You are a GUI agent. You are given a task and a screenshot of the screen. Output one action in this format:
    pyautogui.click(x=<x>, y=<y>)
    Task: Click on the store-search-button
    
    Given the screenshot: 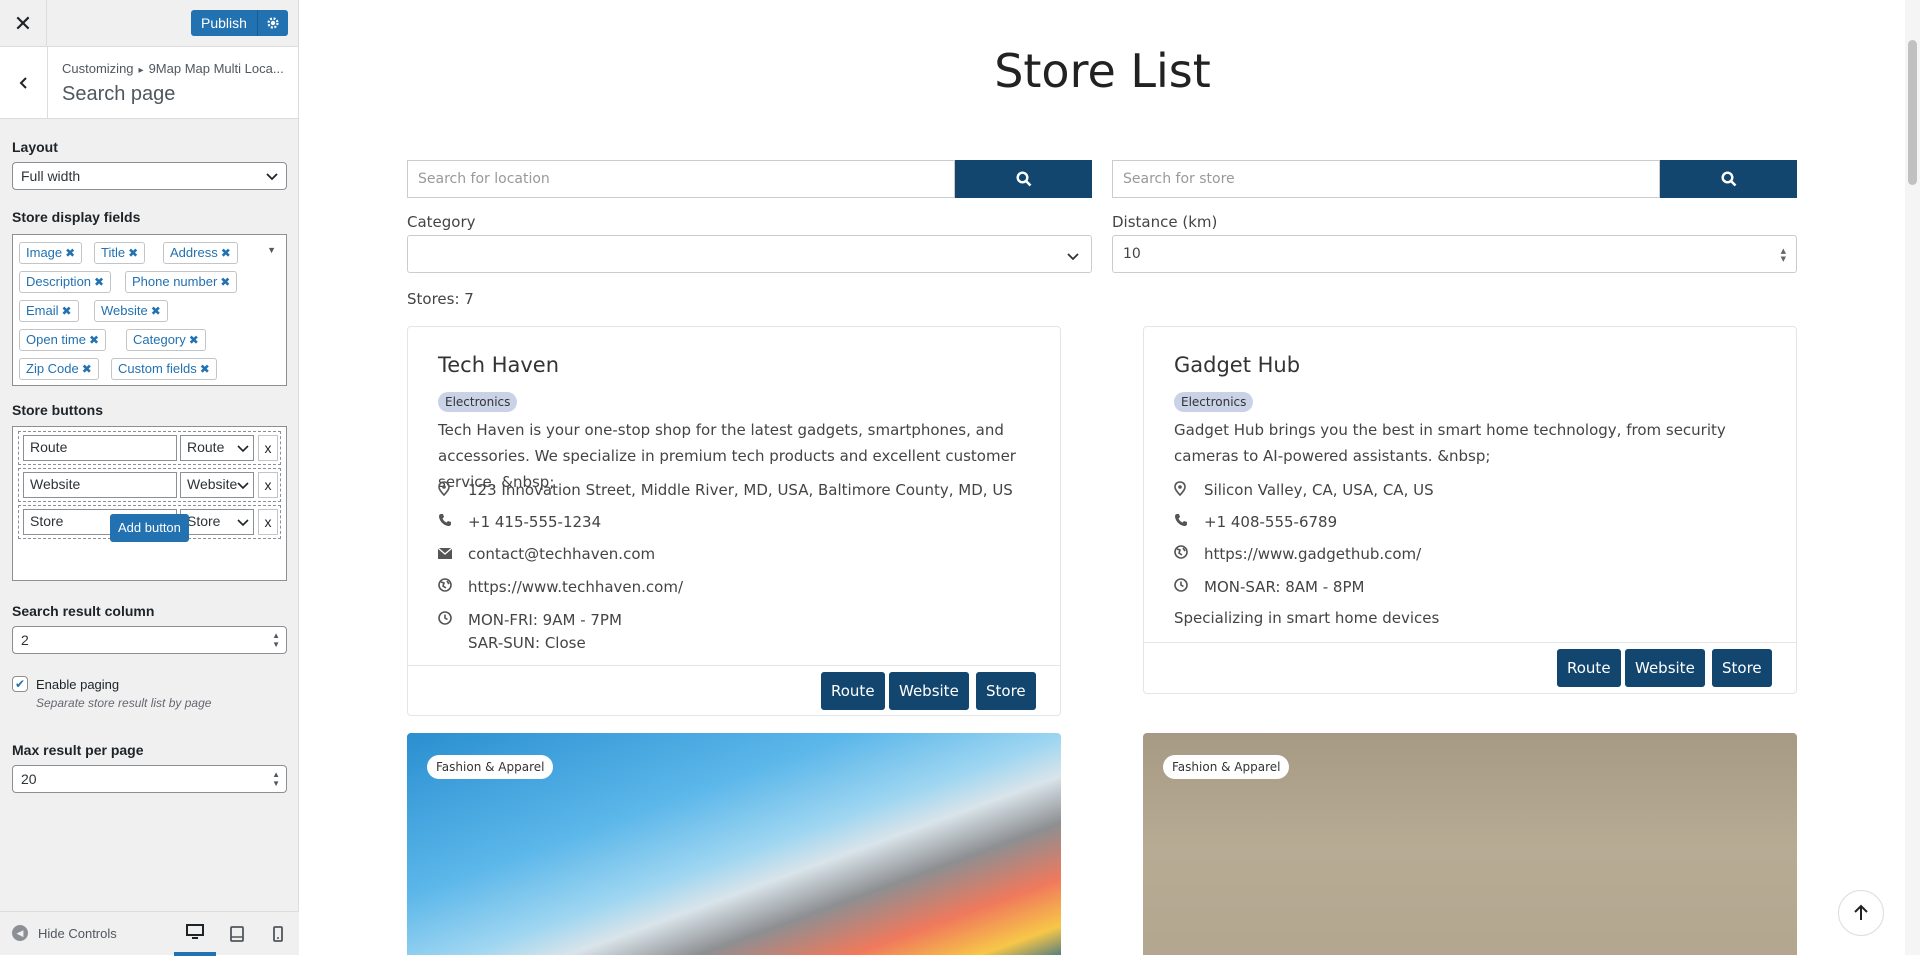 What is the action you would take?
    pyautogui.click(x=1728, y=179)
    